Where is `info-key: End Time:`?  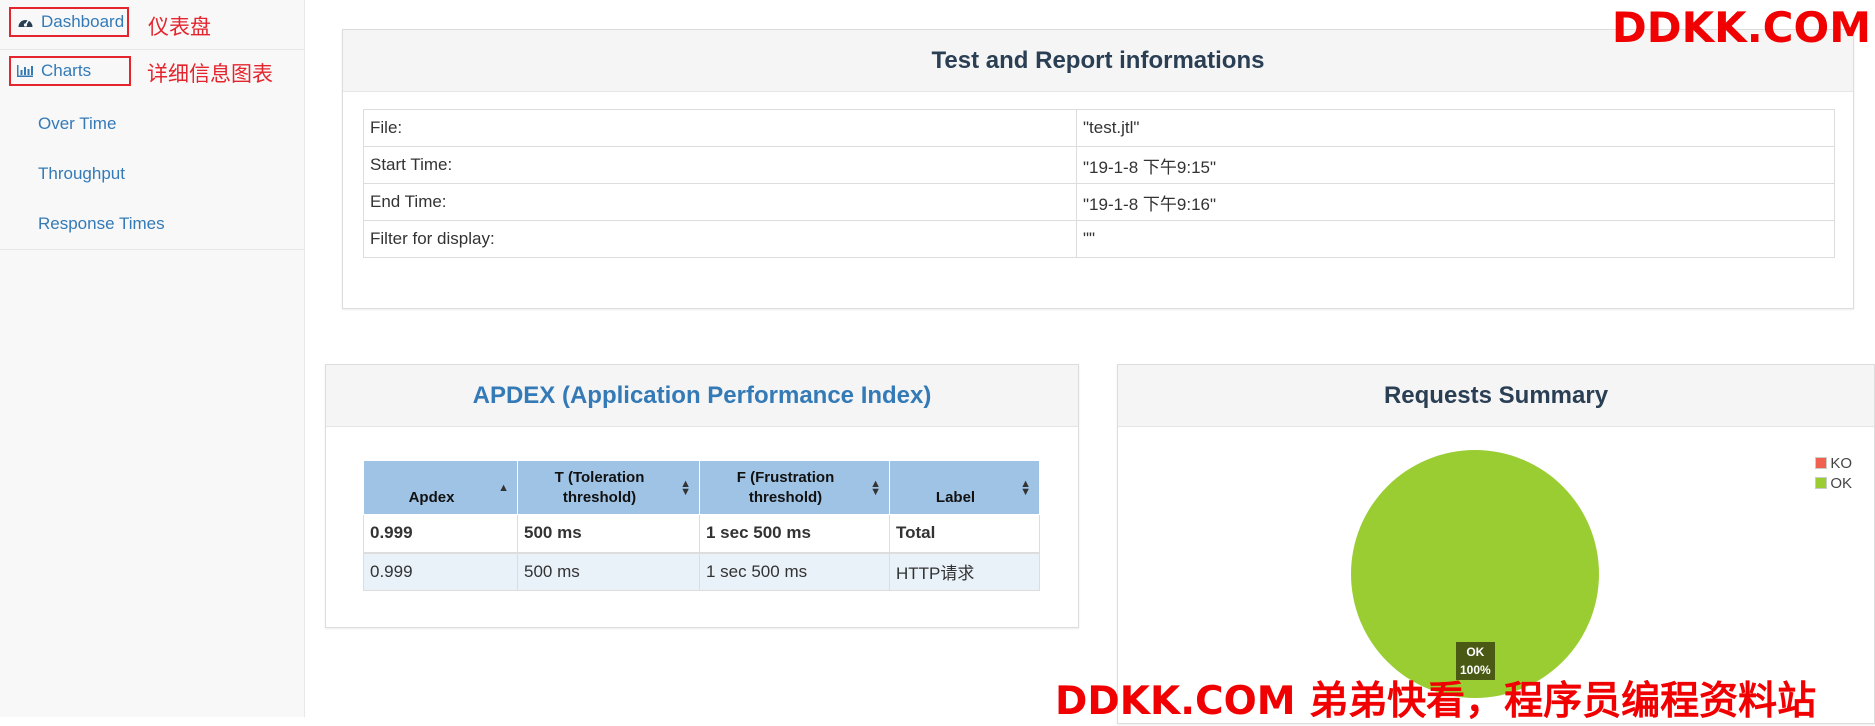
info-key: End Time: is located at coordinates (720, 202).